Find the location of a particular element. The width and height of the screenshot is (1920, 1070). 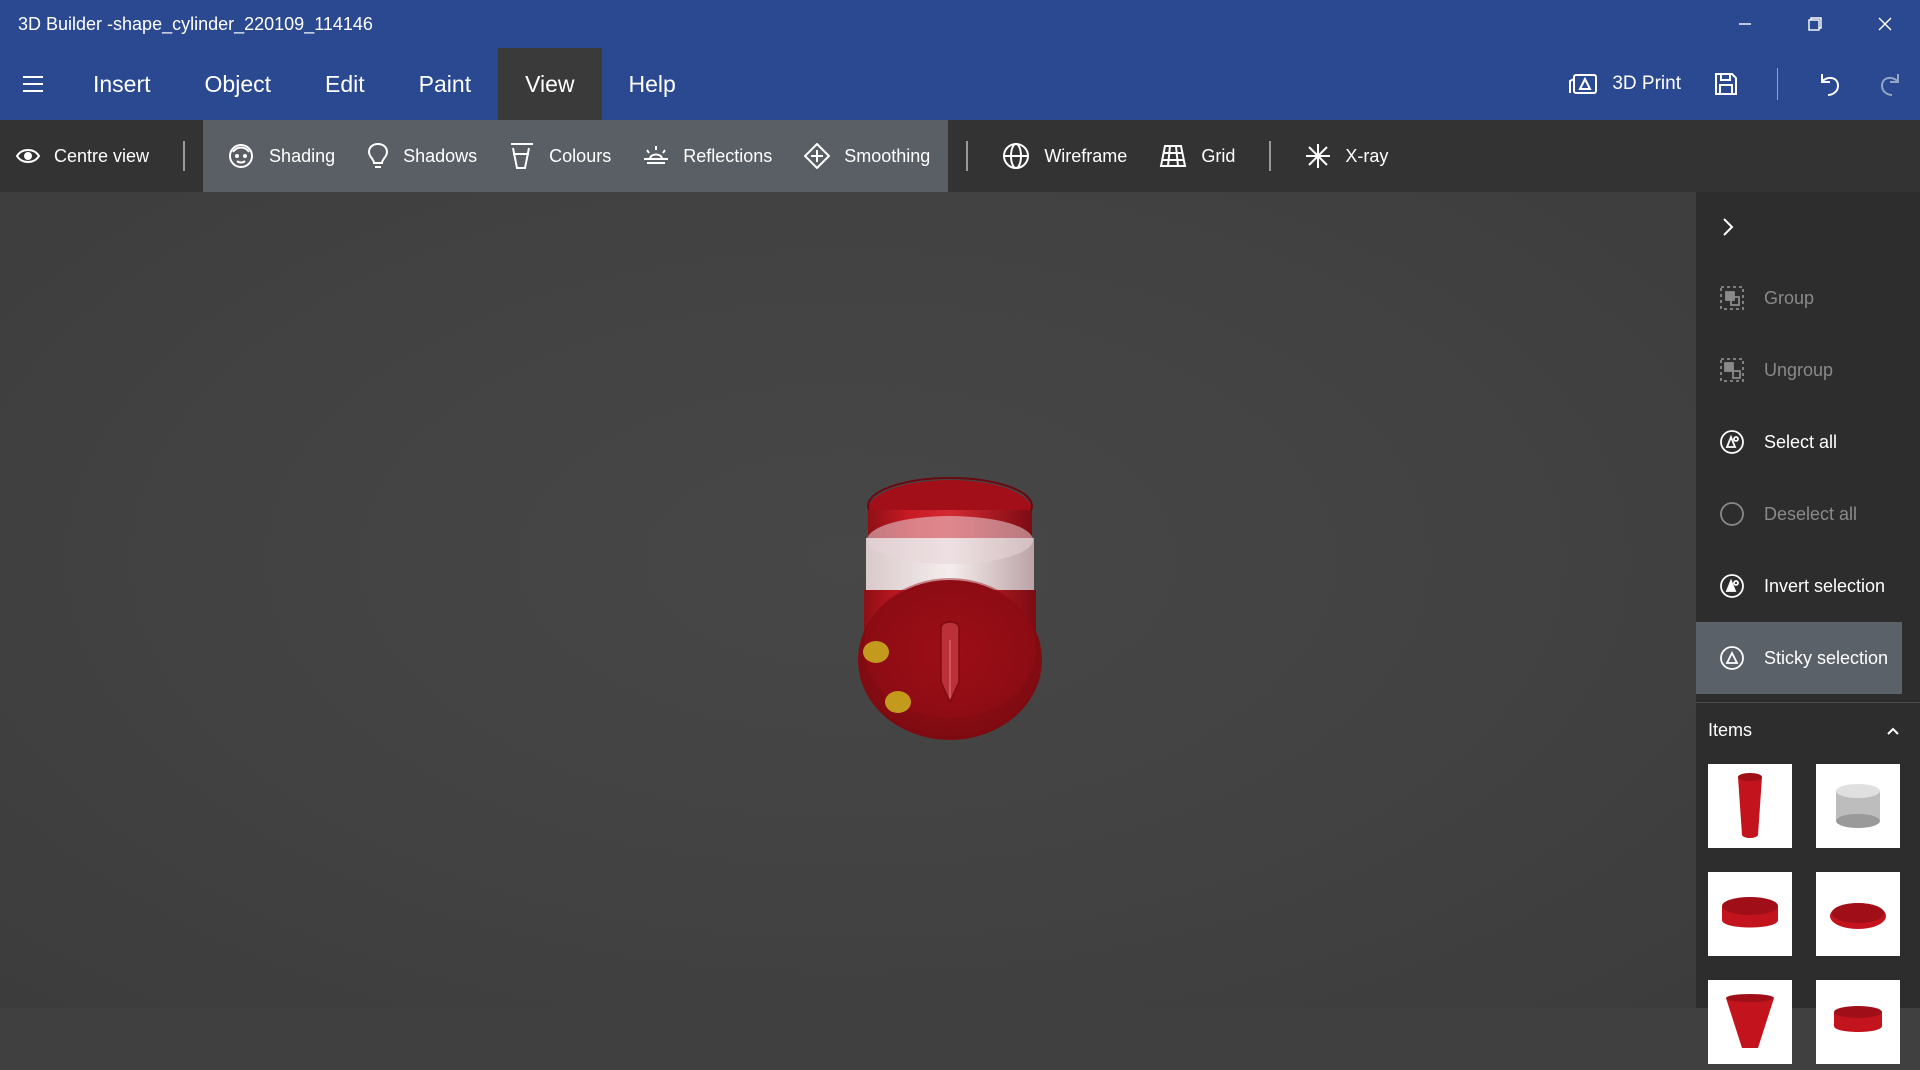

save-icon is located at coordinates (1726, 84).